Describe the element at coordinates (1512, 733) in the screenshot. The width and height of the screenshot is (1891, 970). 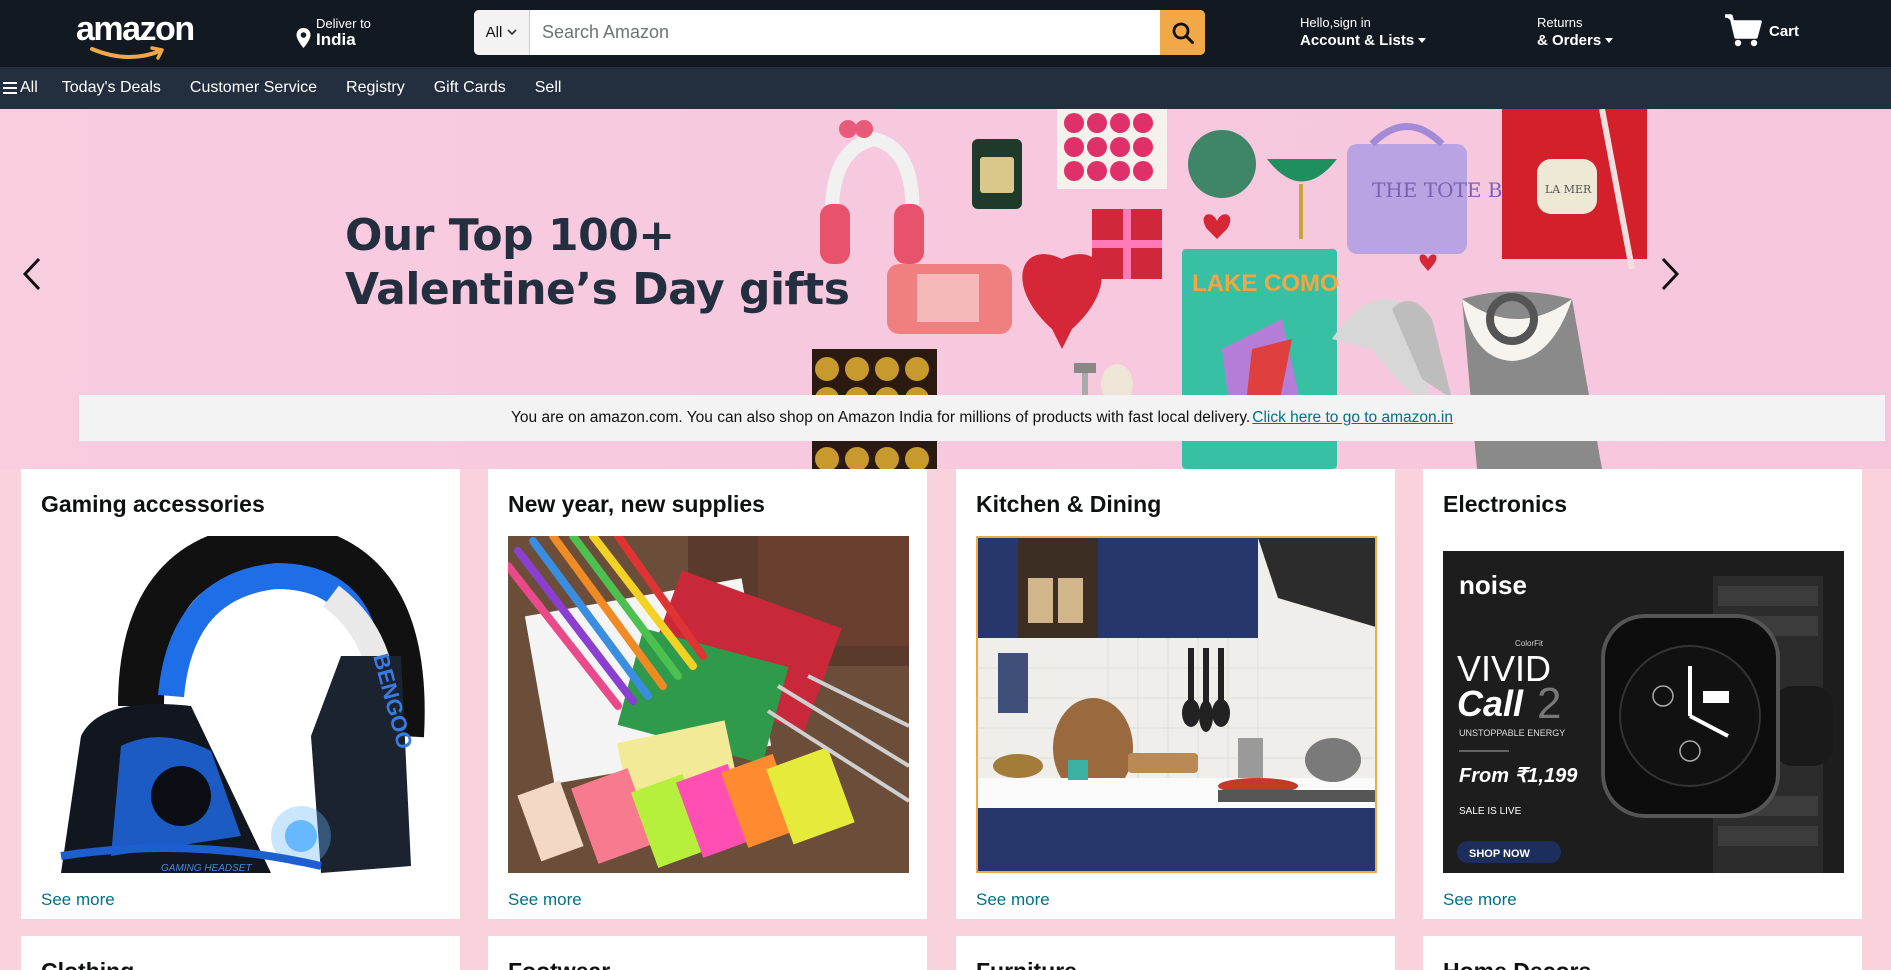
I see `ad-tagline: UNSTOPPABLE ENERGY` at that location.